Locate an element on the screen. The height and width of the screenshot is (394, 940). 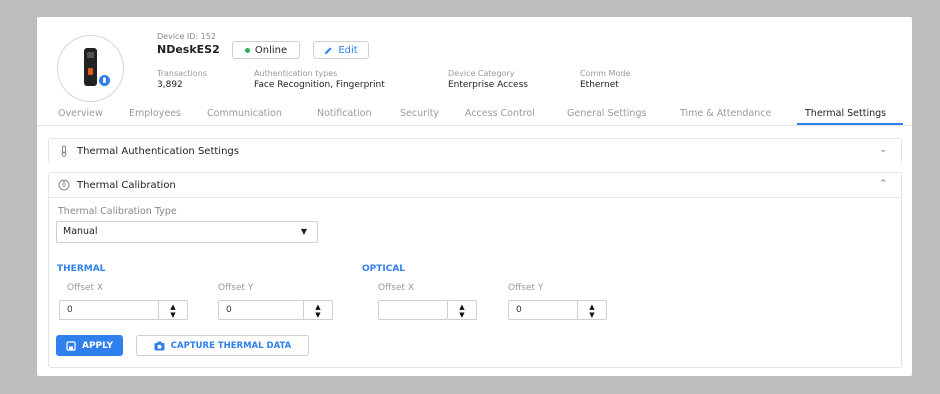
save-icon is located at coordinates (71, 345).